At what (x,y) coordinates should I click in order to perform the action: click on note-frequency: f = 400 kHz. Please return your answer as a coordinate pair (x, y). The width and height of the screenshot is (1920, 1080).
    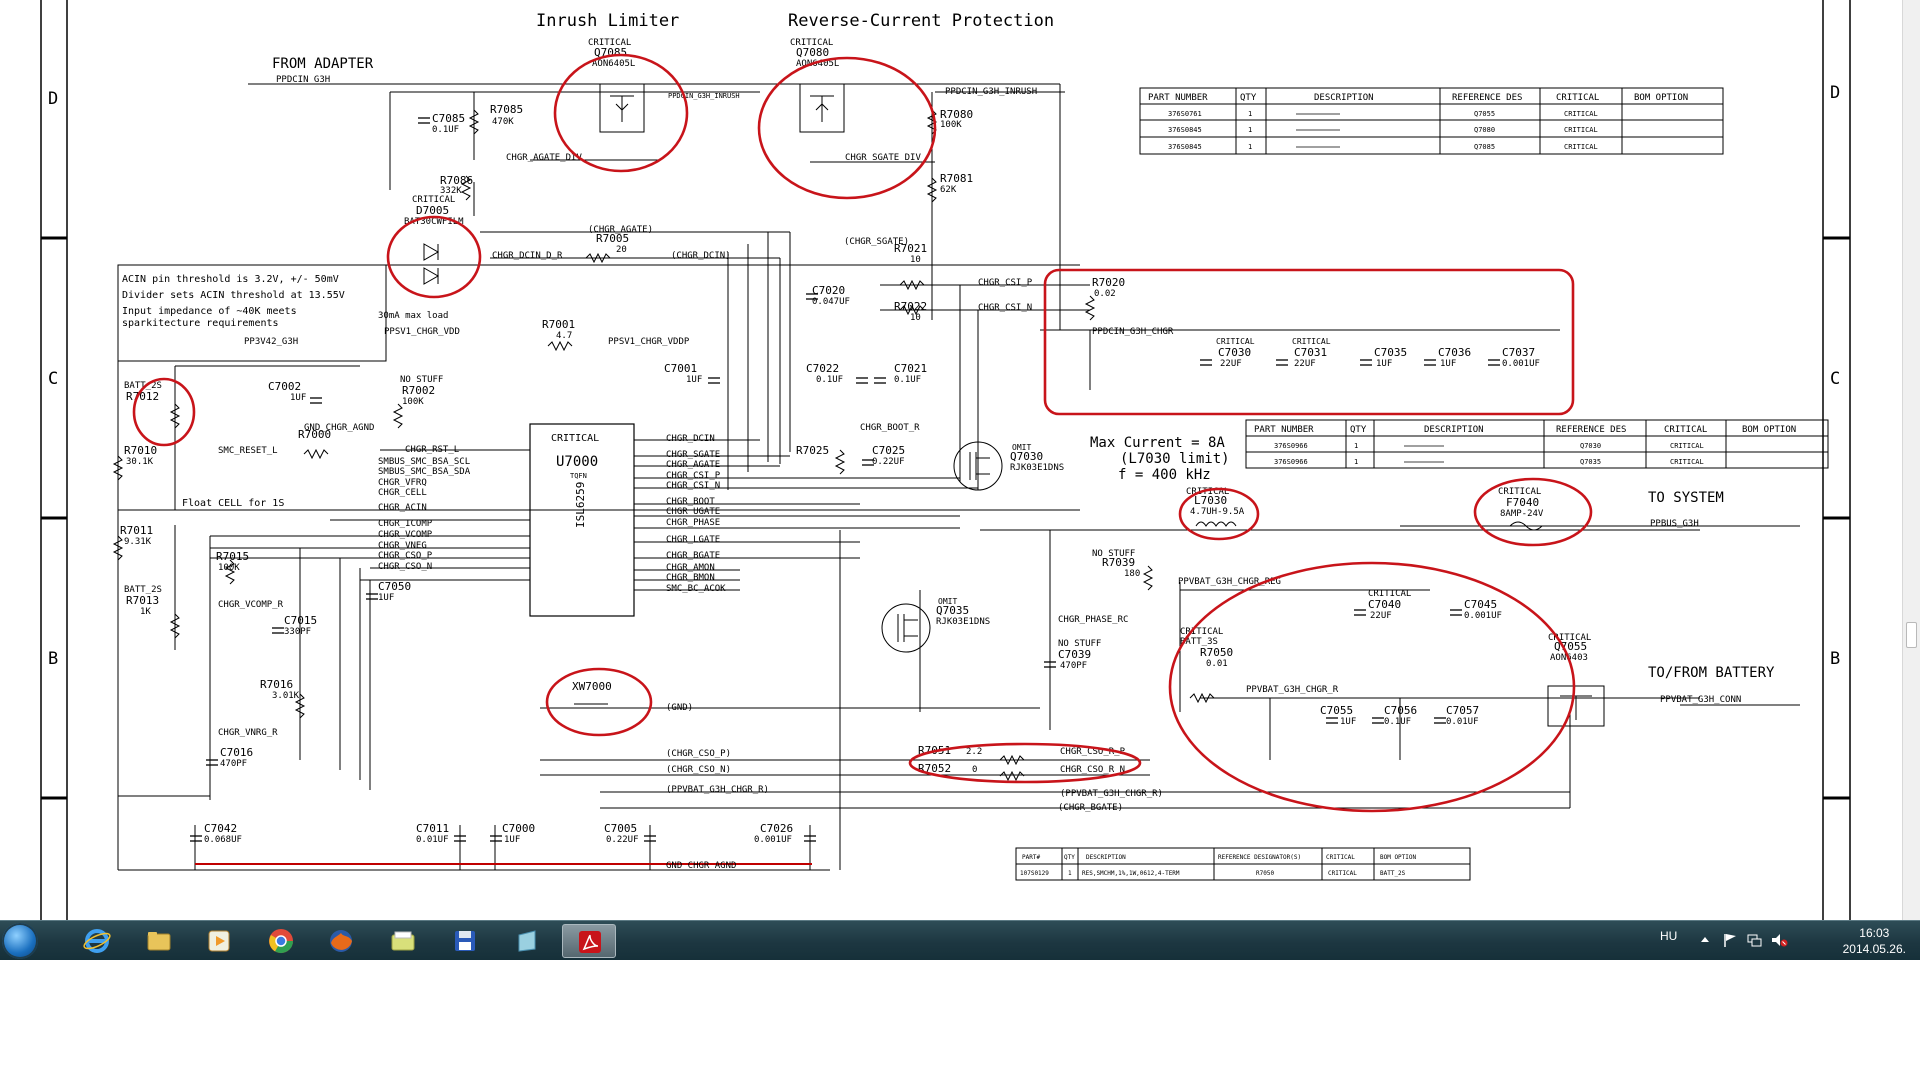
    Looking at the image, I should click on (1164, 475).